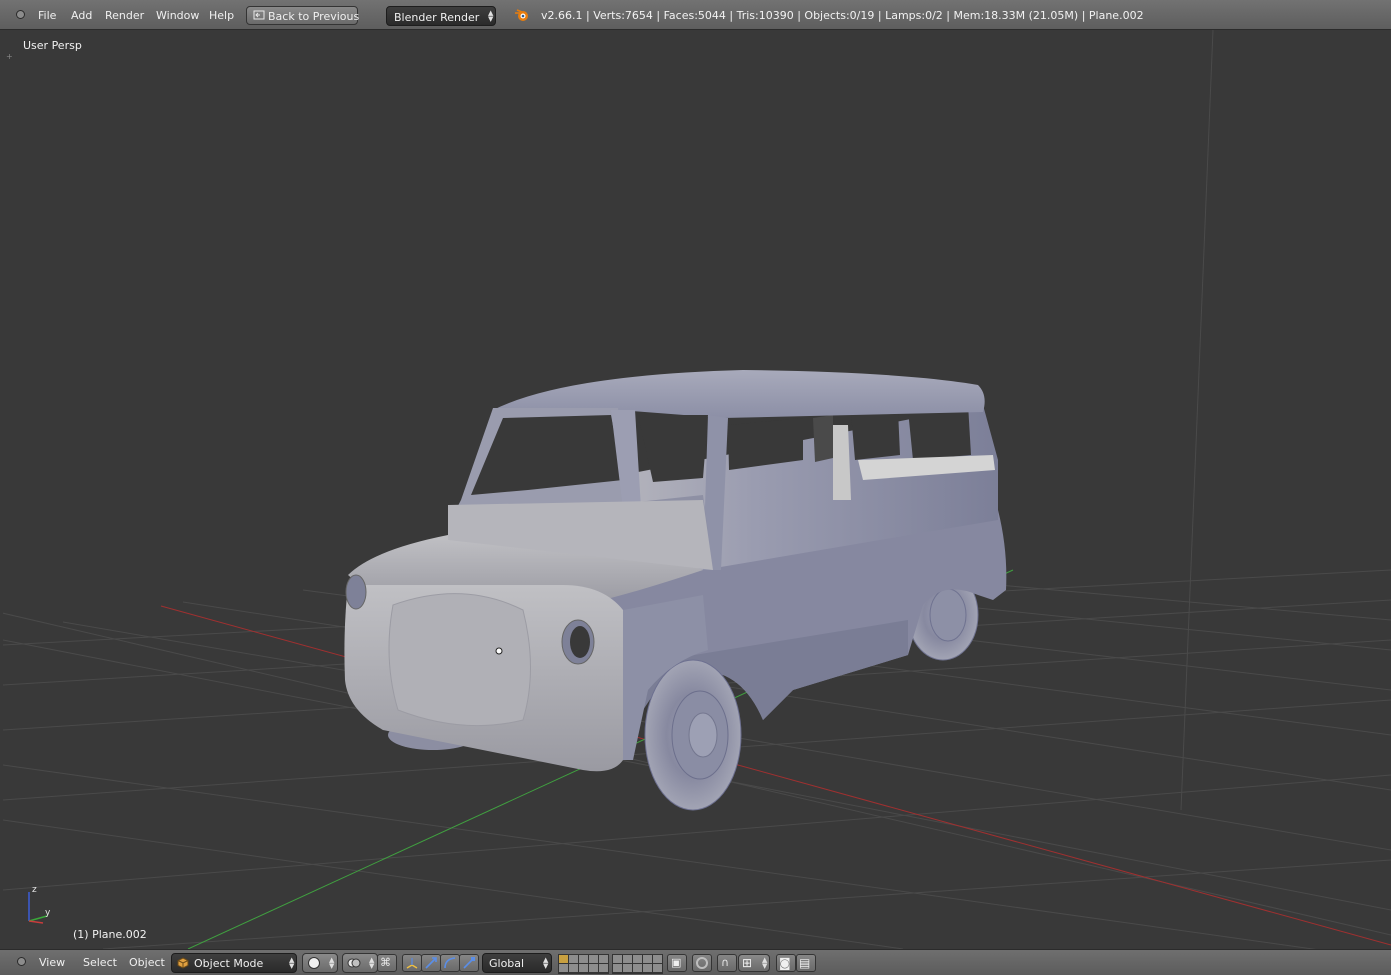 Image resolution: width=1391 pixels, height=975 pixels. I want to click on orientation-value: Global, so click(507, 963).